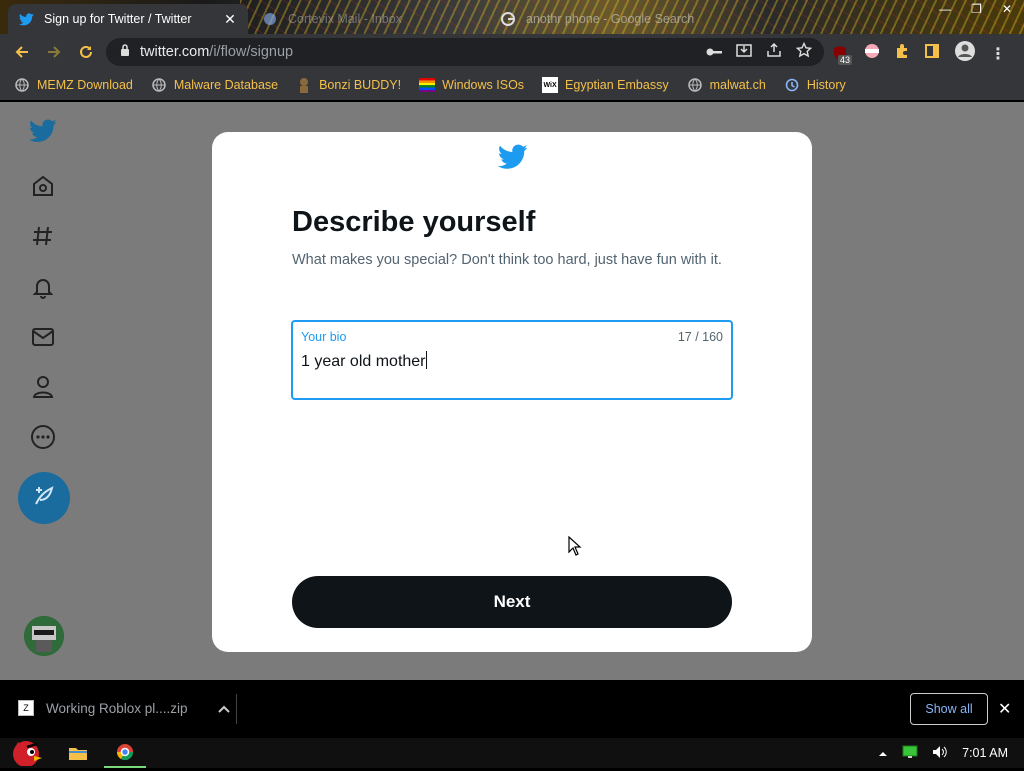  Describe the element at coordinates (270, 19) in the screenshot. I see `mail-favicon-icon` at that location.